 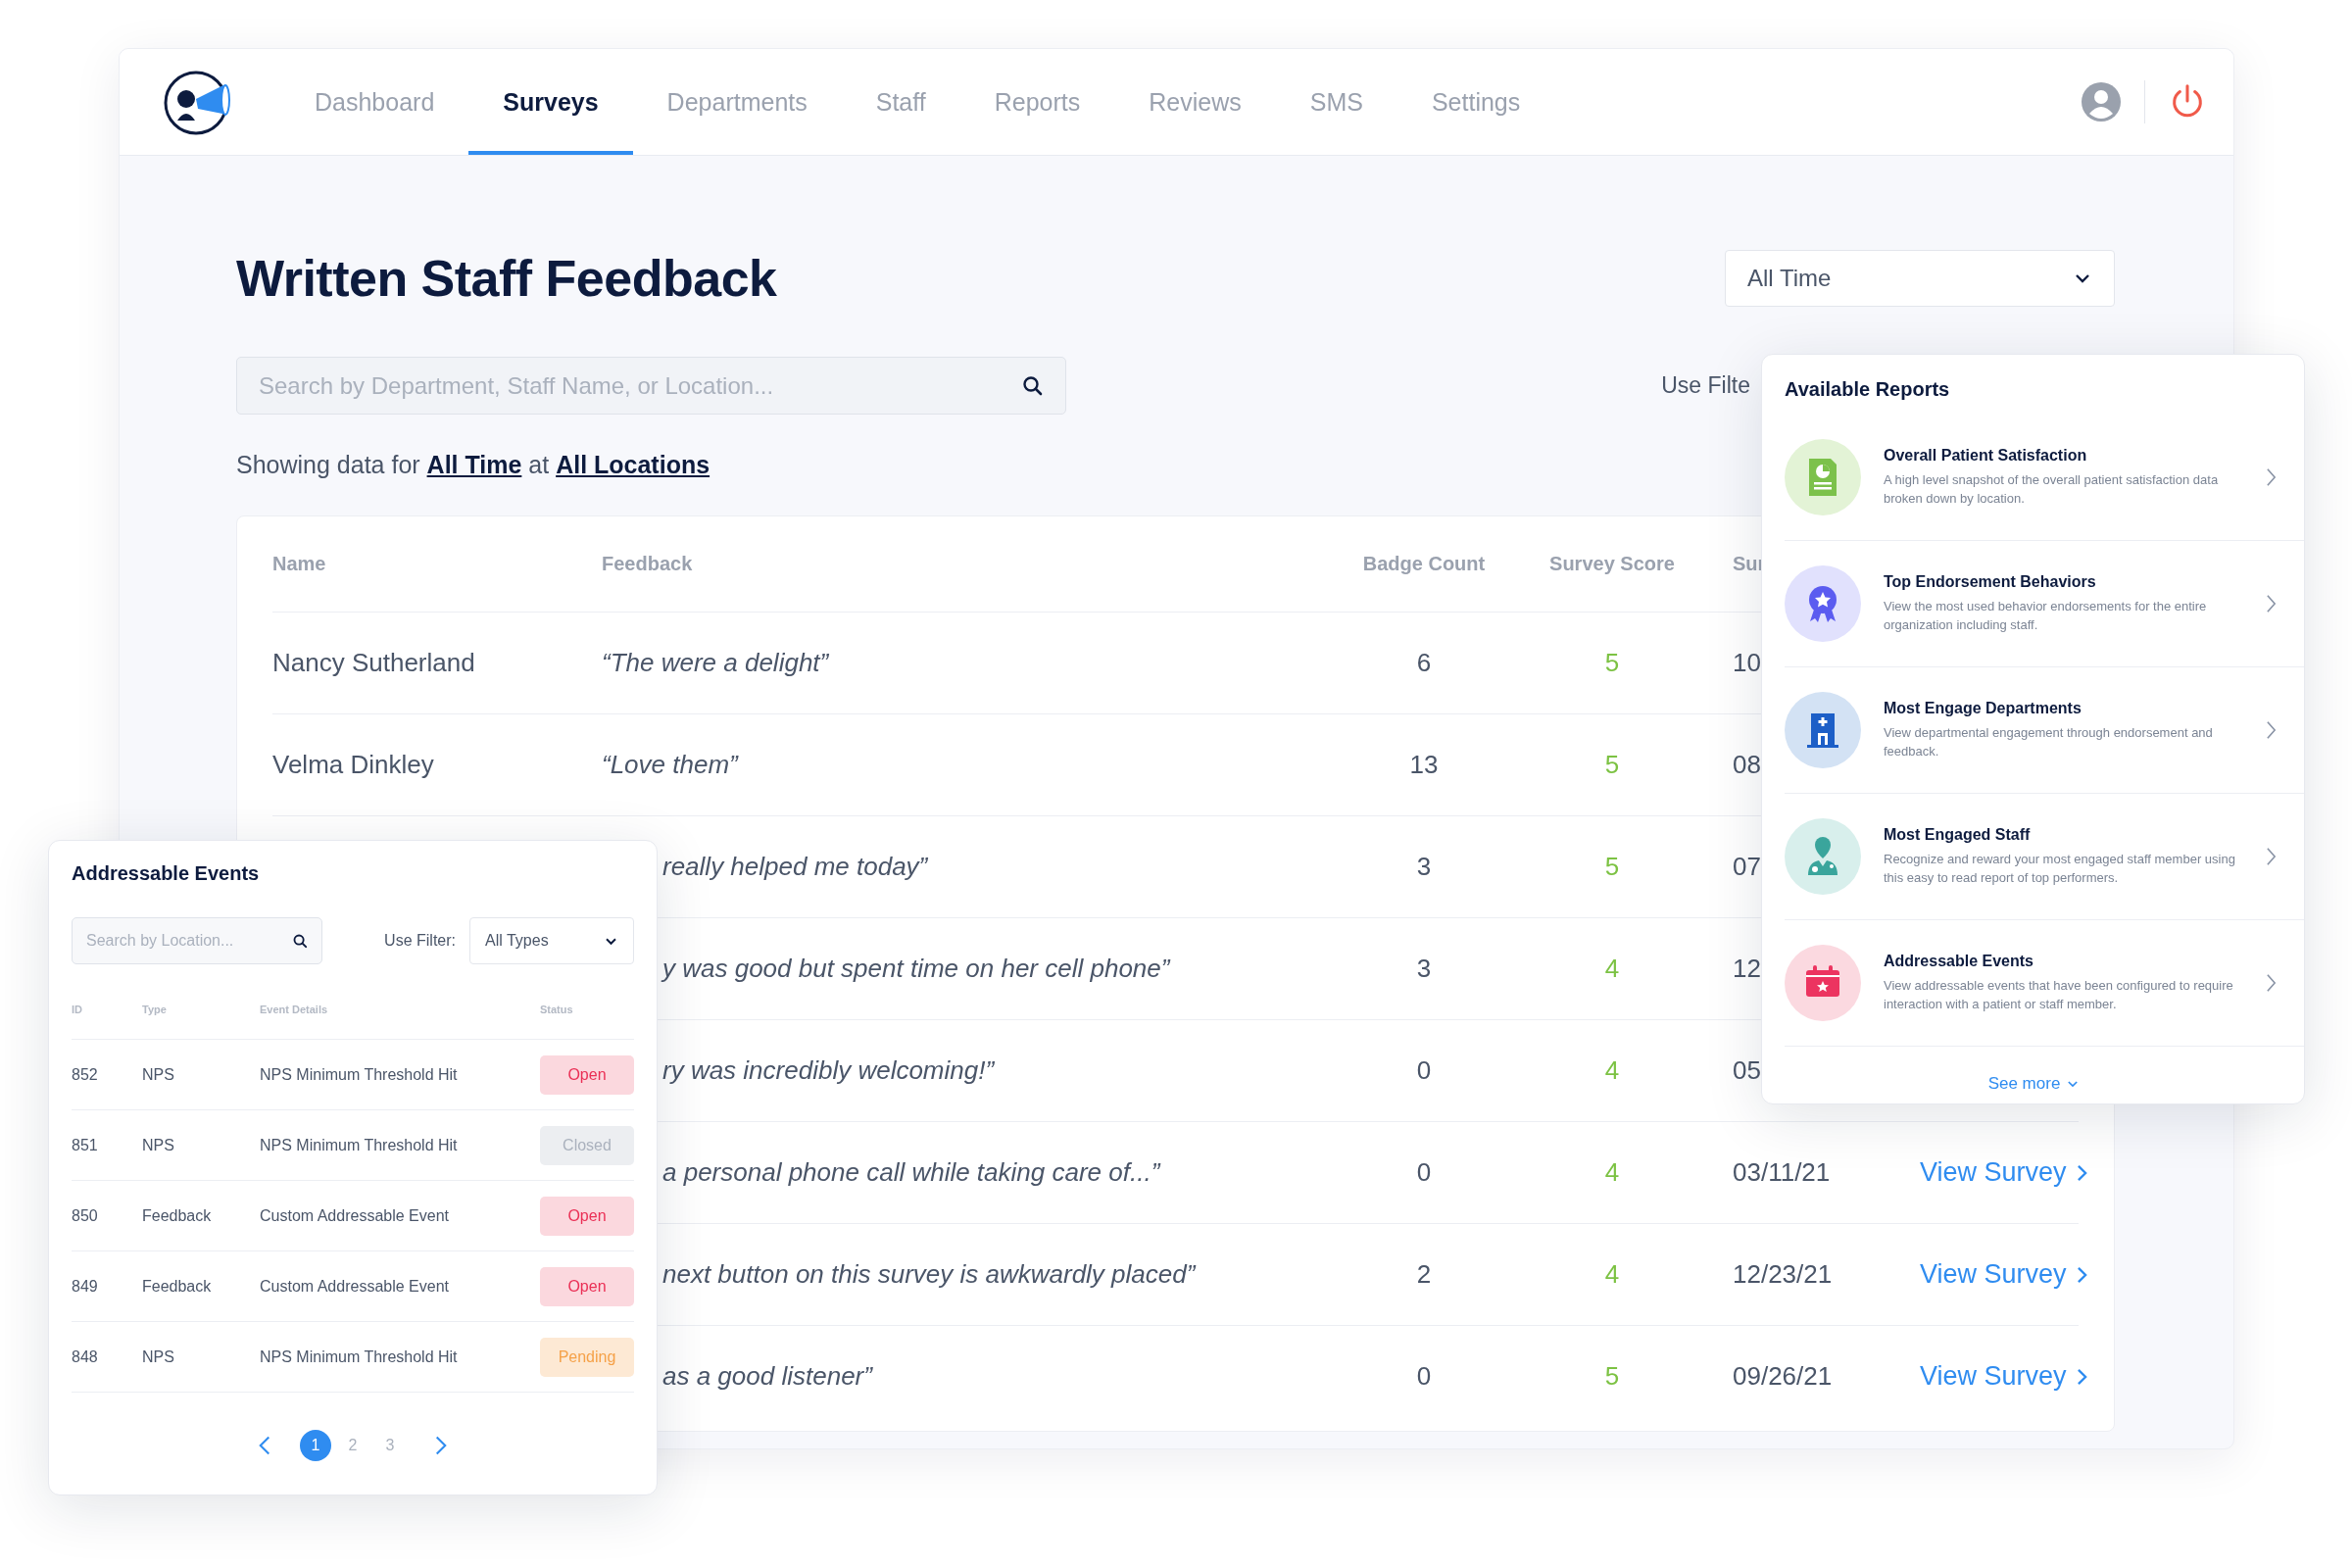 What do you see at coordinates (1195, 102) in the screenshot?
I see `nav-tab: Reviews` at bounding box center [1195, 102].